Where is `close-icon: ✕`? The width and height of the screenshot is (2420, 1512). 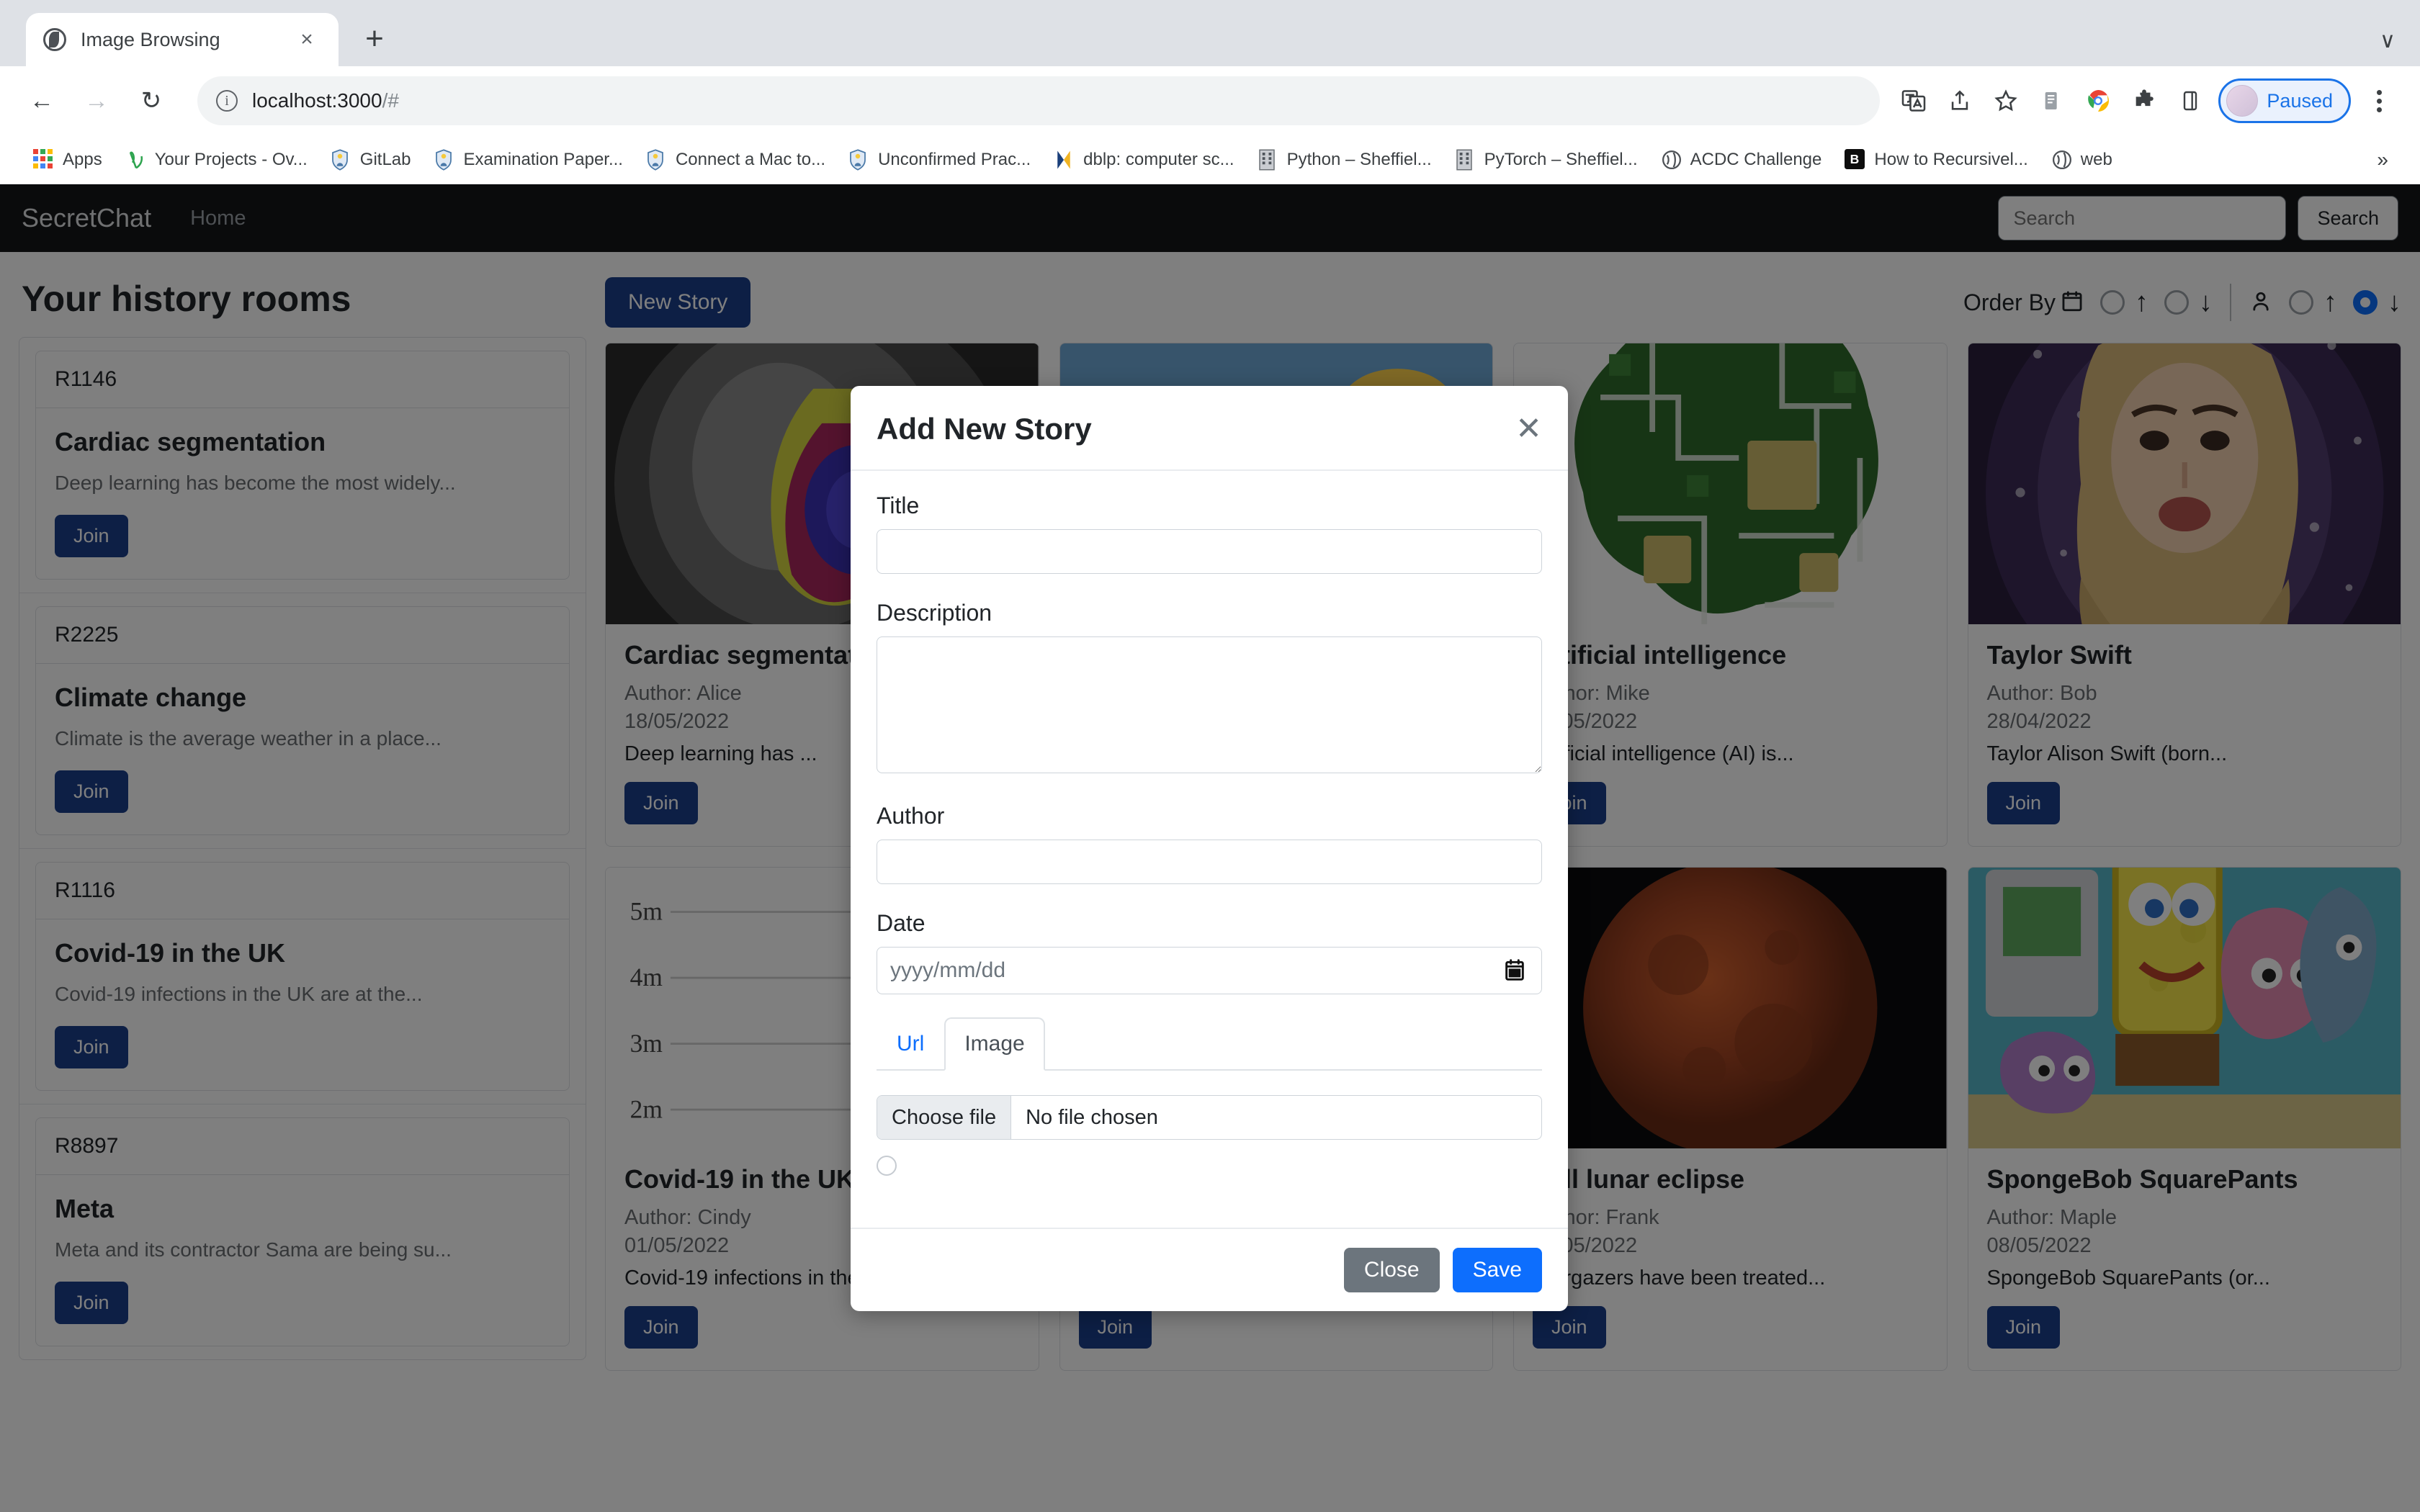 close-icon: ✕ is located at coordinates (1528, 429).